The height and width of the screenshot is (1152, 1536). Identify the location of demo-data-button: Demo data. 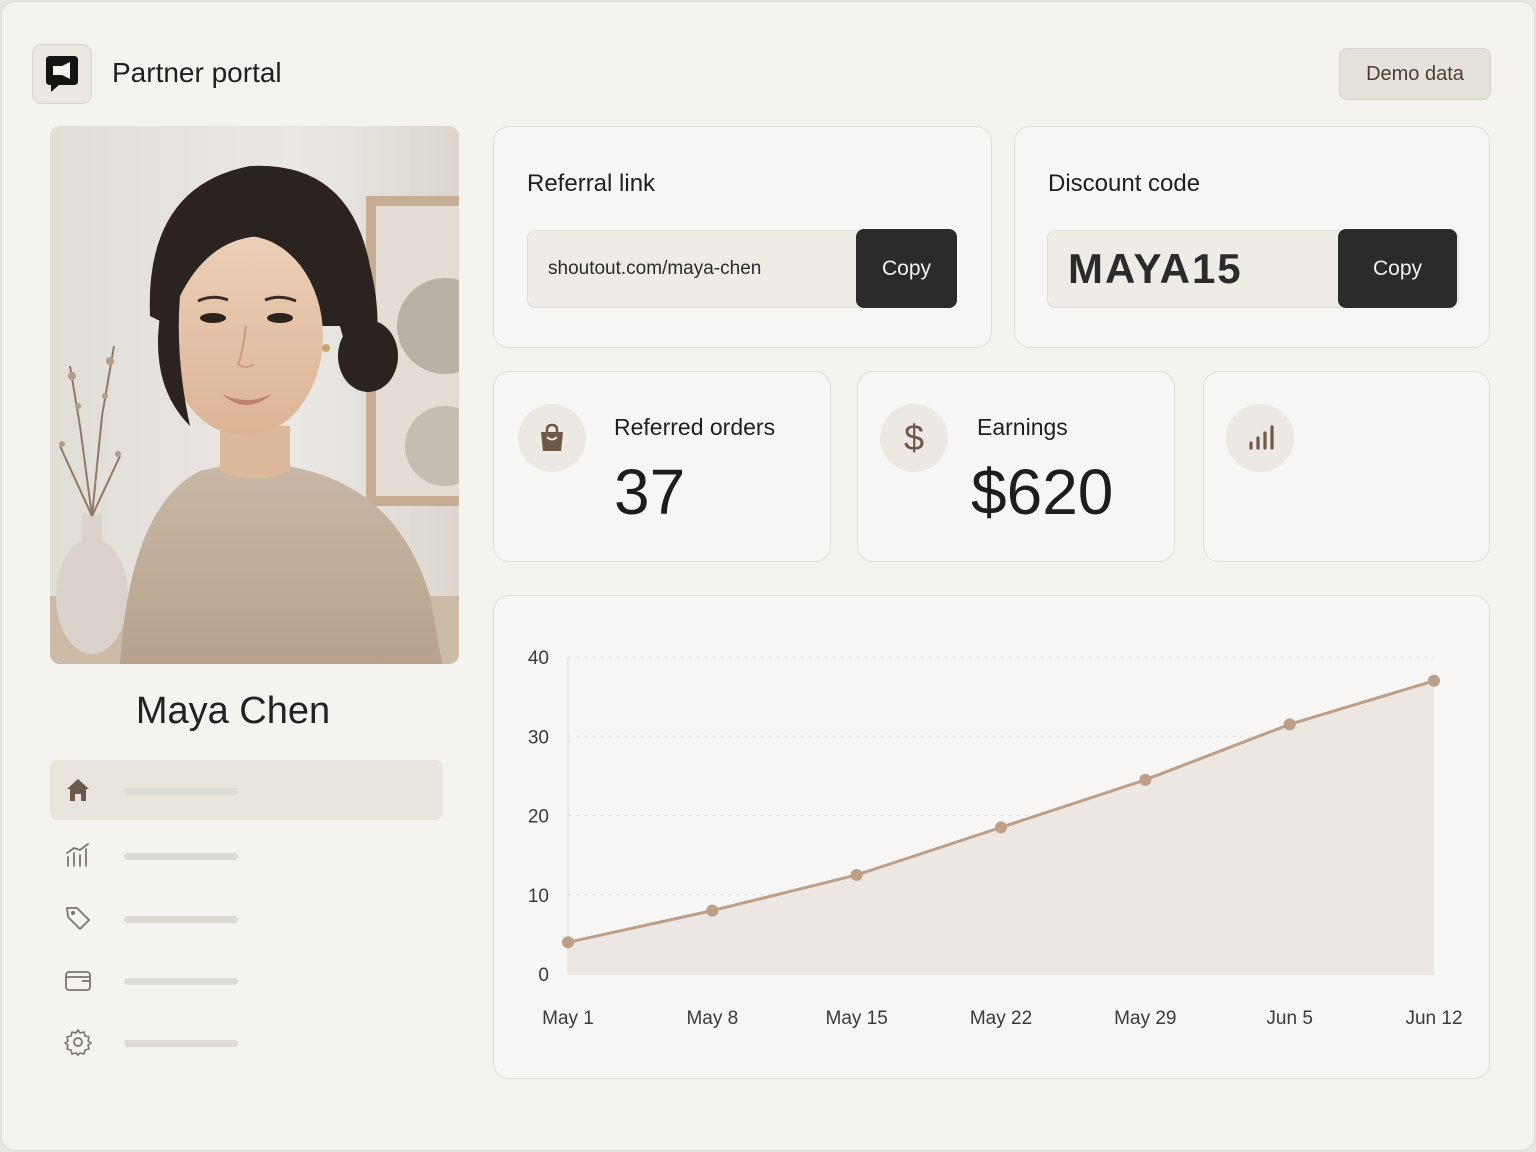
(1415, 74).